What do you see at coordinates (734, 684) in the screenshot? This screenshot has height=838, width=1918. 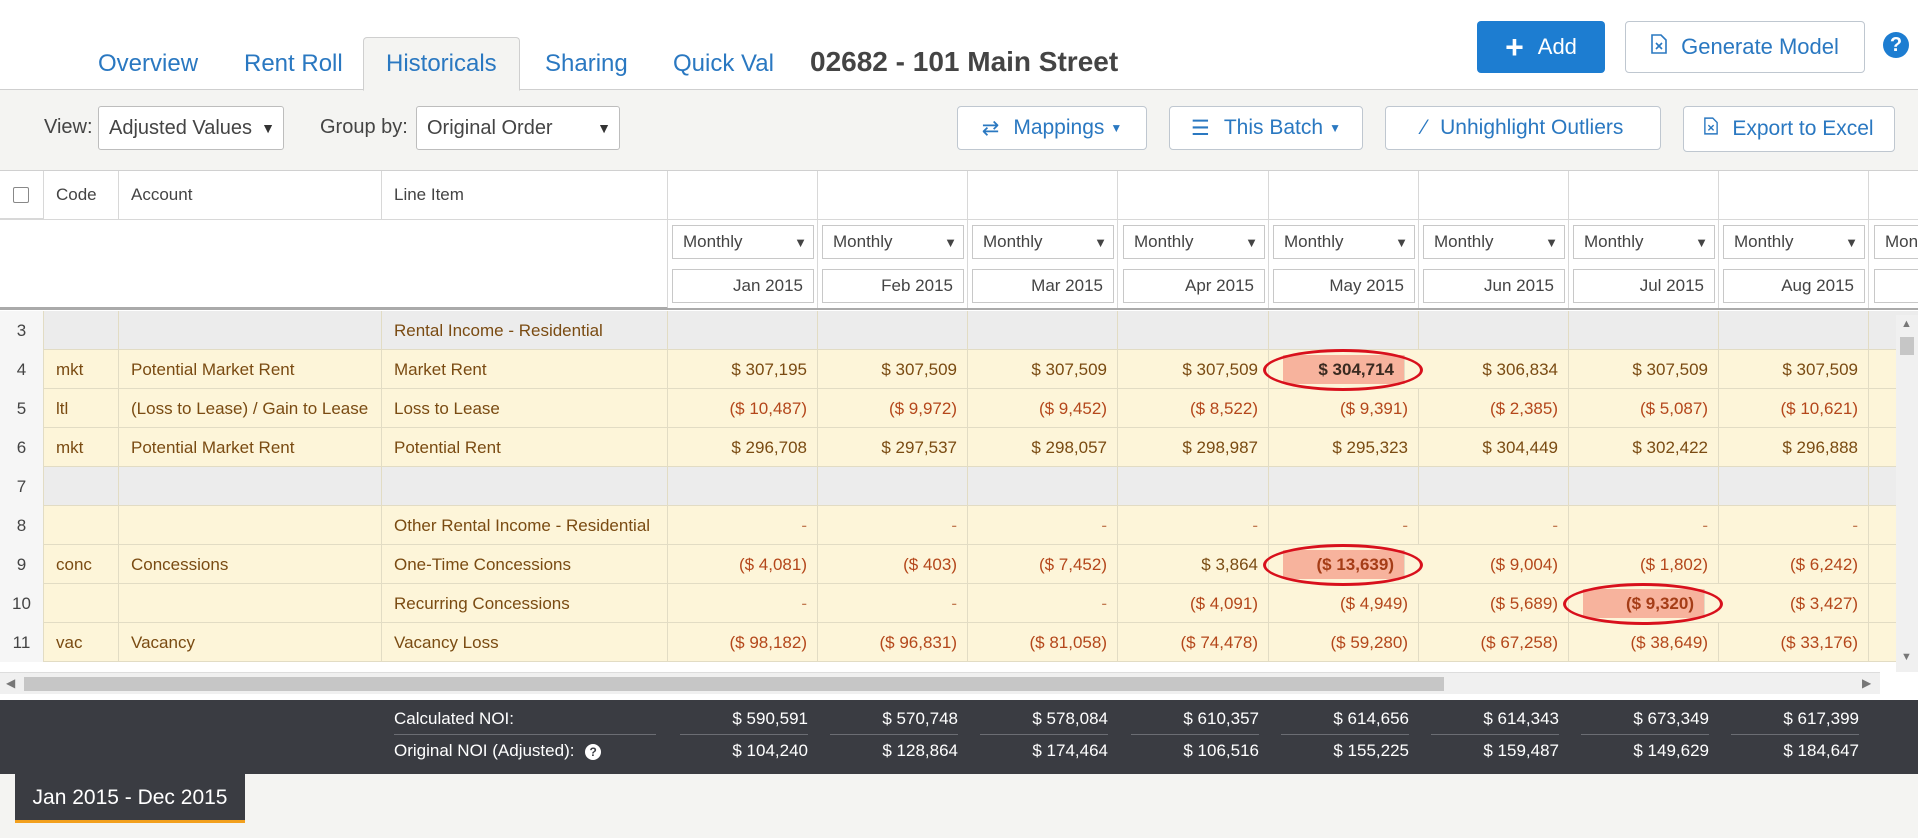 I see `horizontal-scroll-thumb` at bounding box center [734, 684].